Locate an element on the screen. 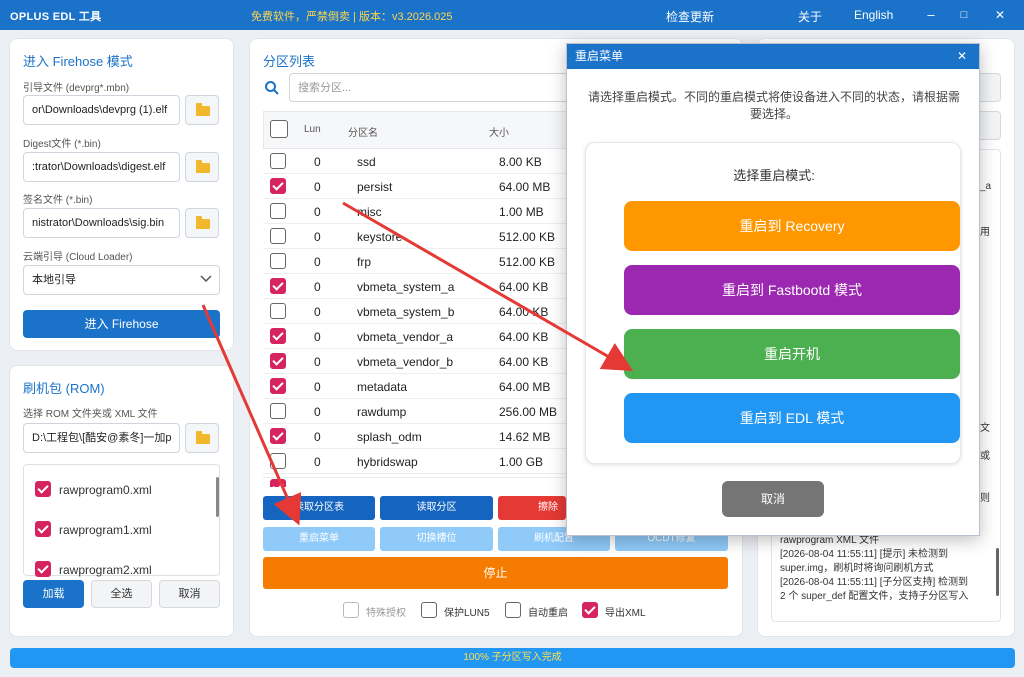  arrow-to-reboot-menu is located at coordinates (251, 415).